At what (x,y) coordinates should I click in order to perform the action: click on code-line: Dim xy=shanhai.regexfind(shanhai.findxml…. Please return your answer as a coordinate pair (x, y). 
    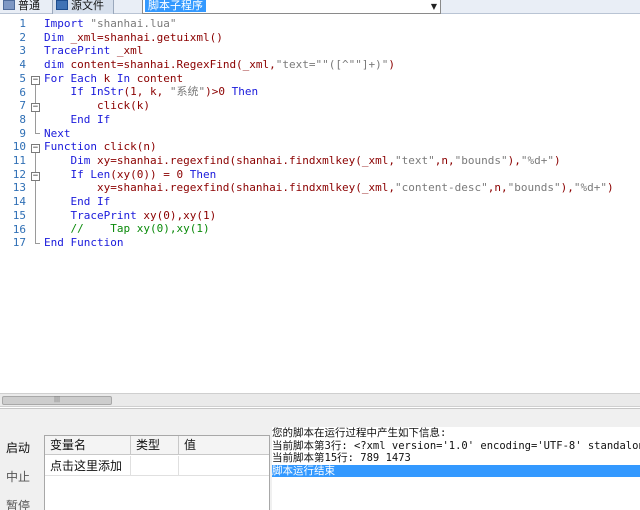
    Looking at the image, I should click on (315, 160).